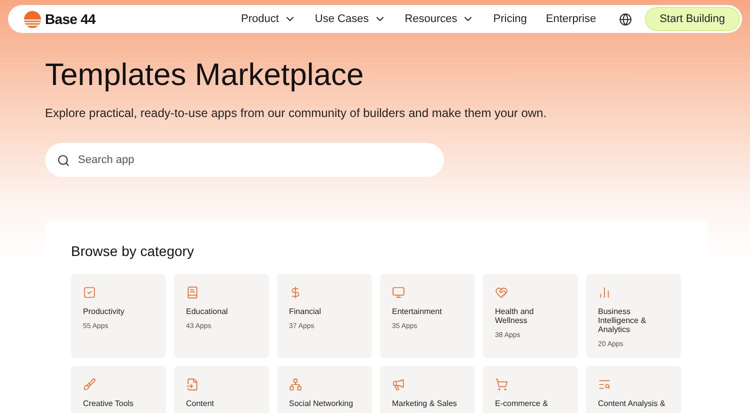 This screenshot has width=750, height=413. I want to click on page-title: Templates Marketplace, so click(205, 75).